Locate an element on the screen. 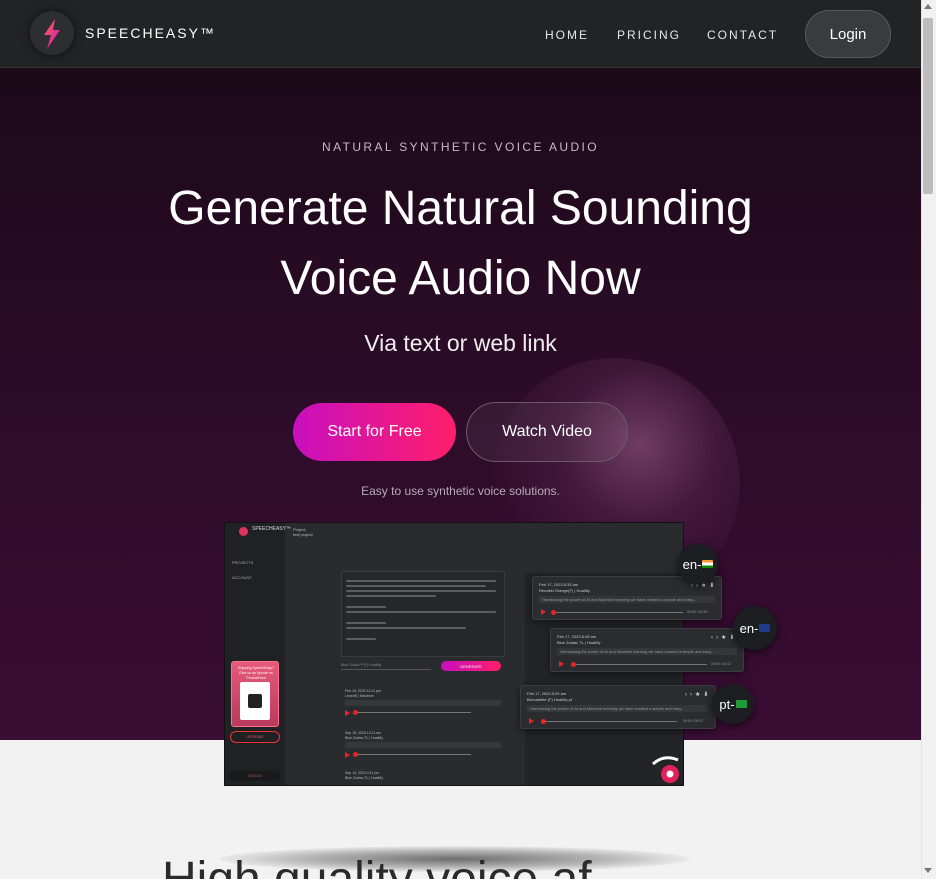 The height and width of the screenshot is (879, 936). hero-subheading: Via text or web link is located at coordinates (460, 343).